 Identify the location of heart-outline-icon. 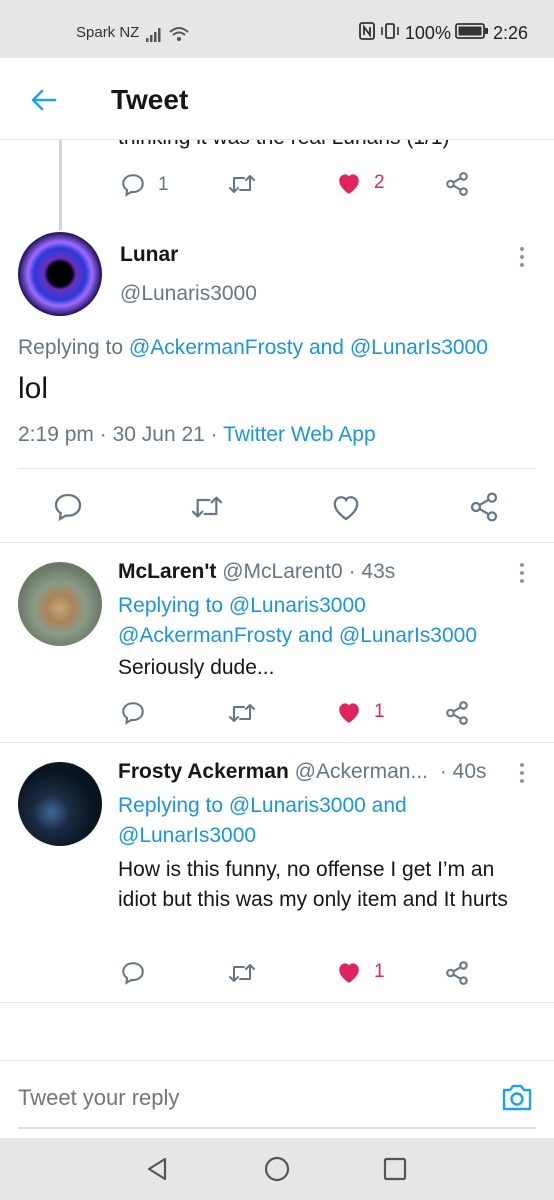
(346, 508).